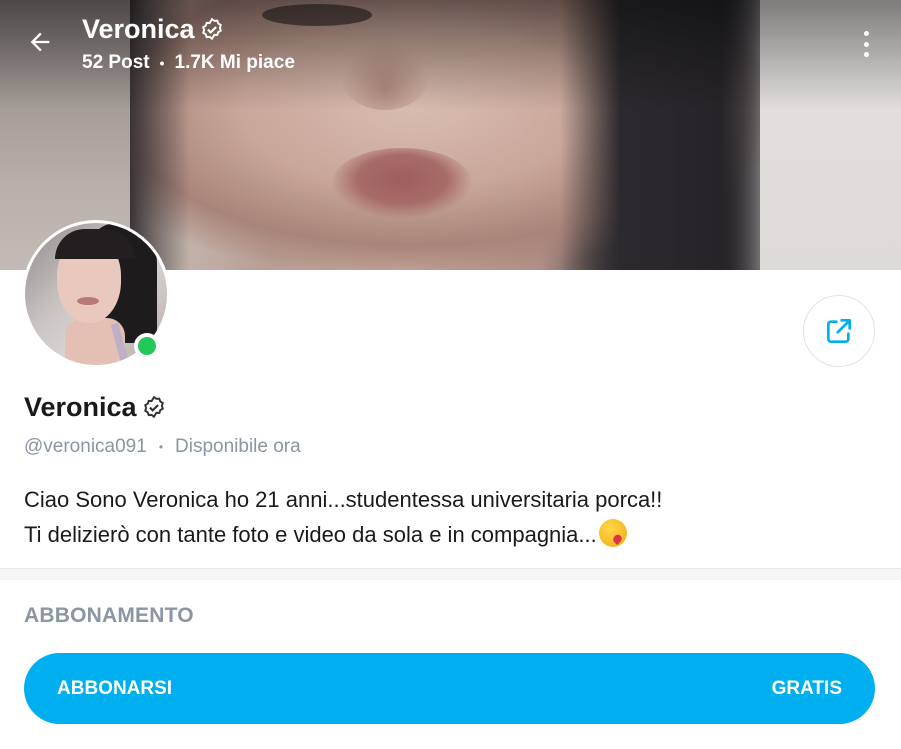 The height and width of the screenshot is (749, 901). What do you see at coordinates (109, 615) in the screenshot?
I see `subscription-section-title: ABBONAMENTO` at bounding box center [109, 615].